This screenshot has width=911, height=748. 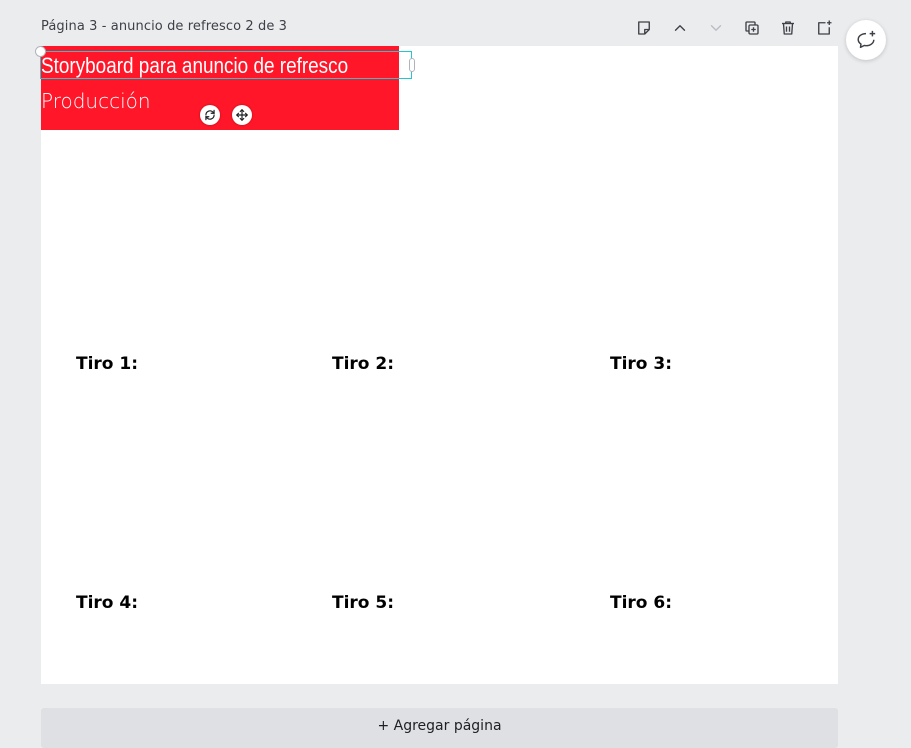 I want to click on add-comment-button, so click(x=866, y=40).